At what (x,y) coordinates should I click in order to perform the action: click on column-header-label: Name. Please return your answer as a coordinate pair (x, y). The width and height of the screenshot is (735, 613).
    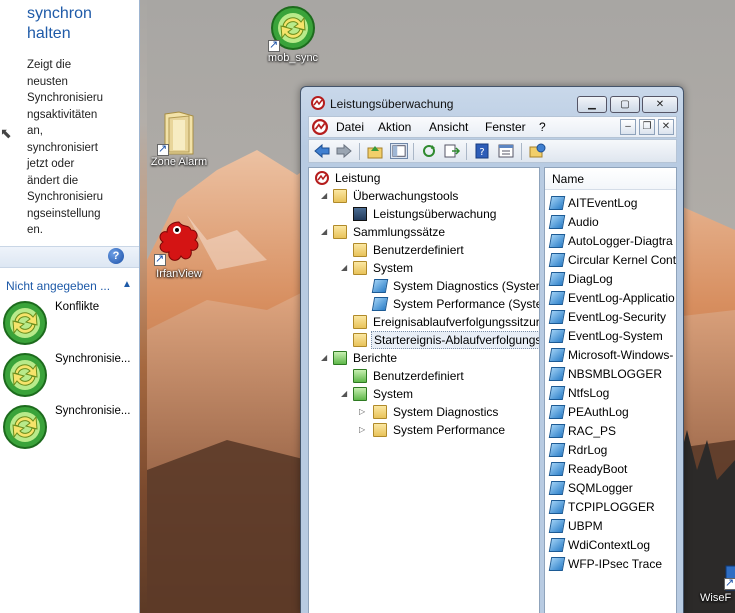
    Looking at the image, I should click on (568, 179).